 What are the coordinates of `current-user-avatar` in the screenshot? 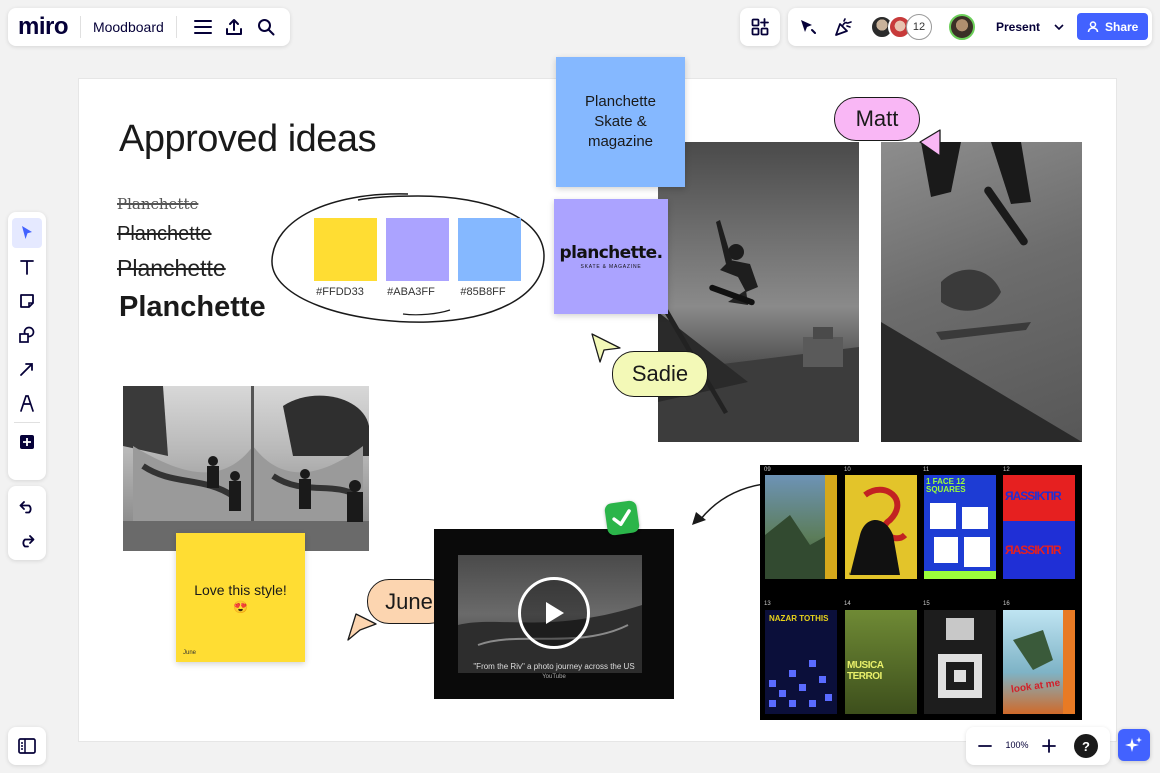 It's located at (962, 27).